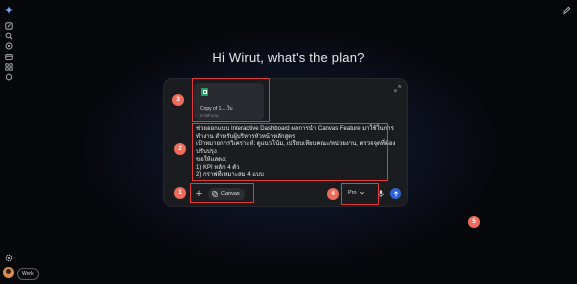  What do you see at coordinates (9, 36) in the screenshot?
I see `search-icon` at bounding box center [9, 36].